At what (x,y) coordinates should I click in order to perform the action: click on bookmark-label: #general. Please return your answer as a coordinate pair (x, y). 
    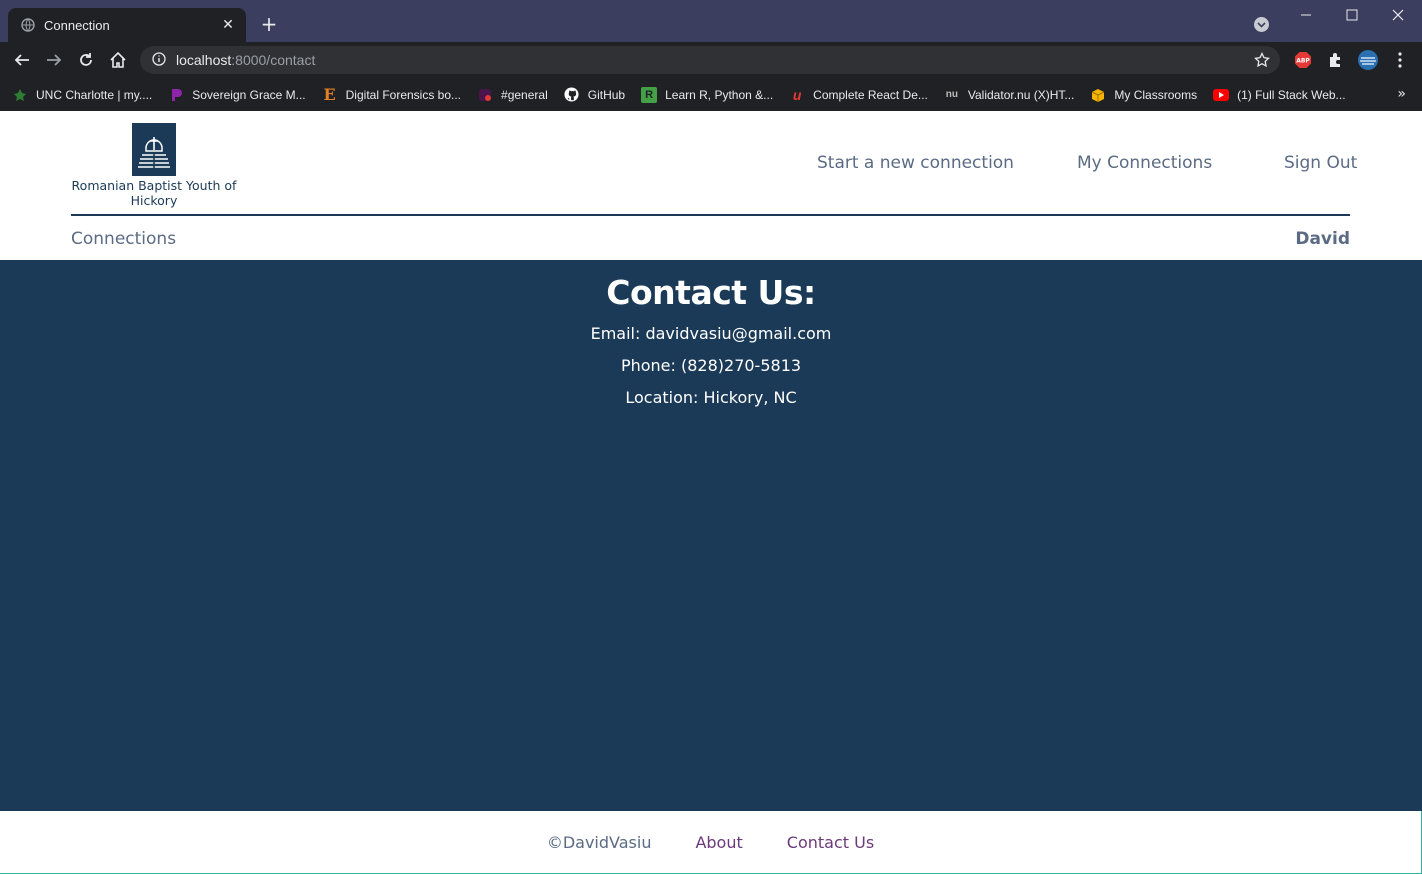
    Looking at the image, I should click on (524, 94).